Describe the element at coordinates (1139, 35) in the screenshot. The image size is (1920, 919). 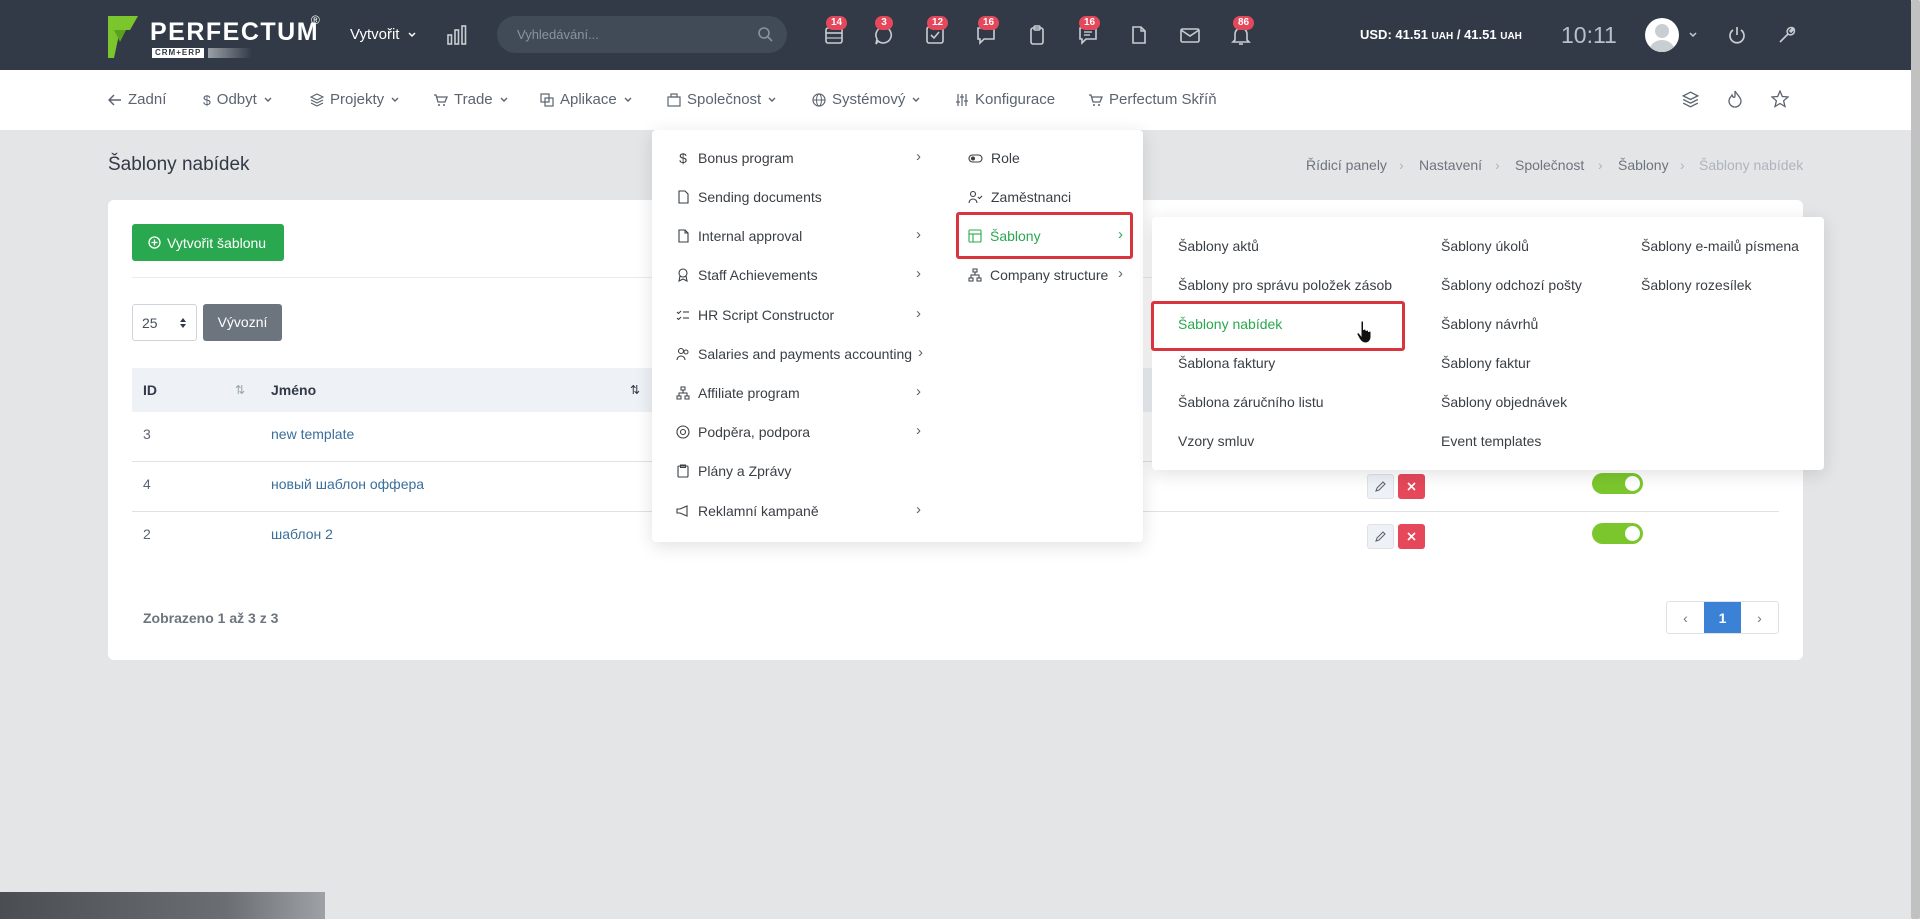
I see `document-icon` at that location.